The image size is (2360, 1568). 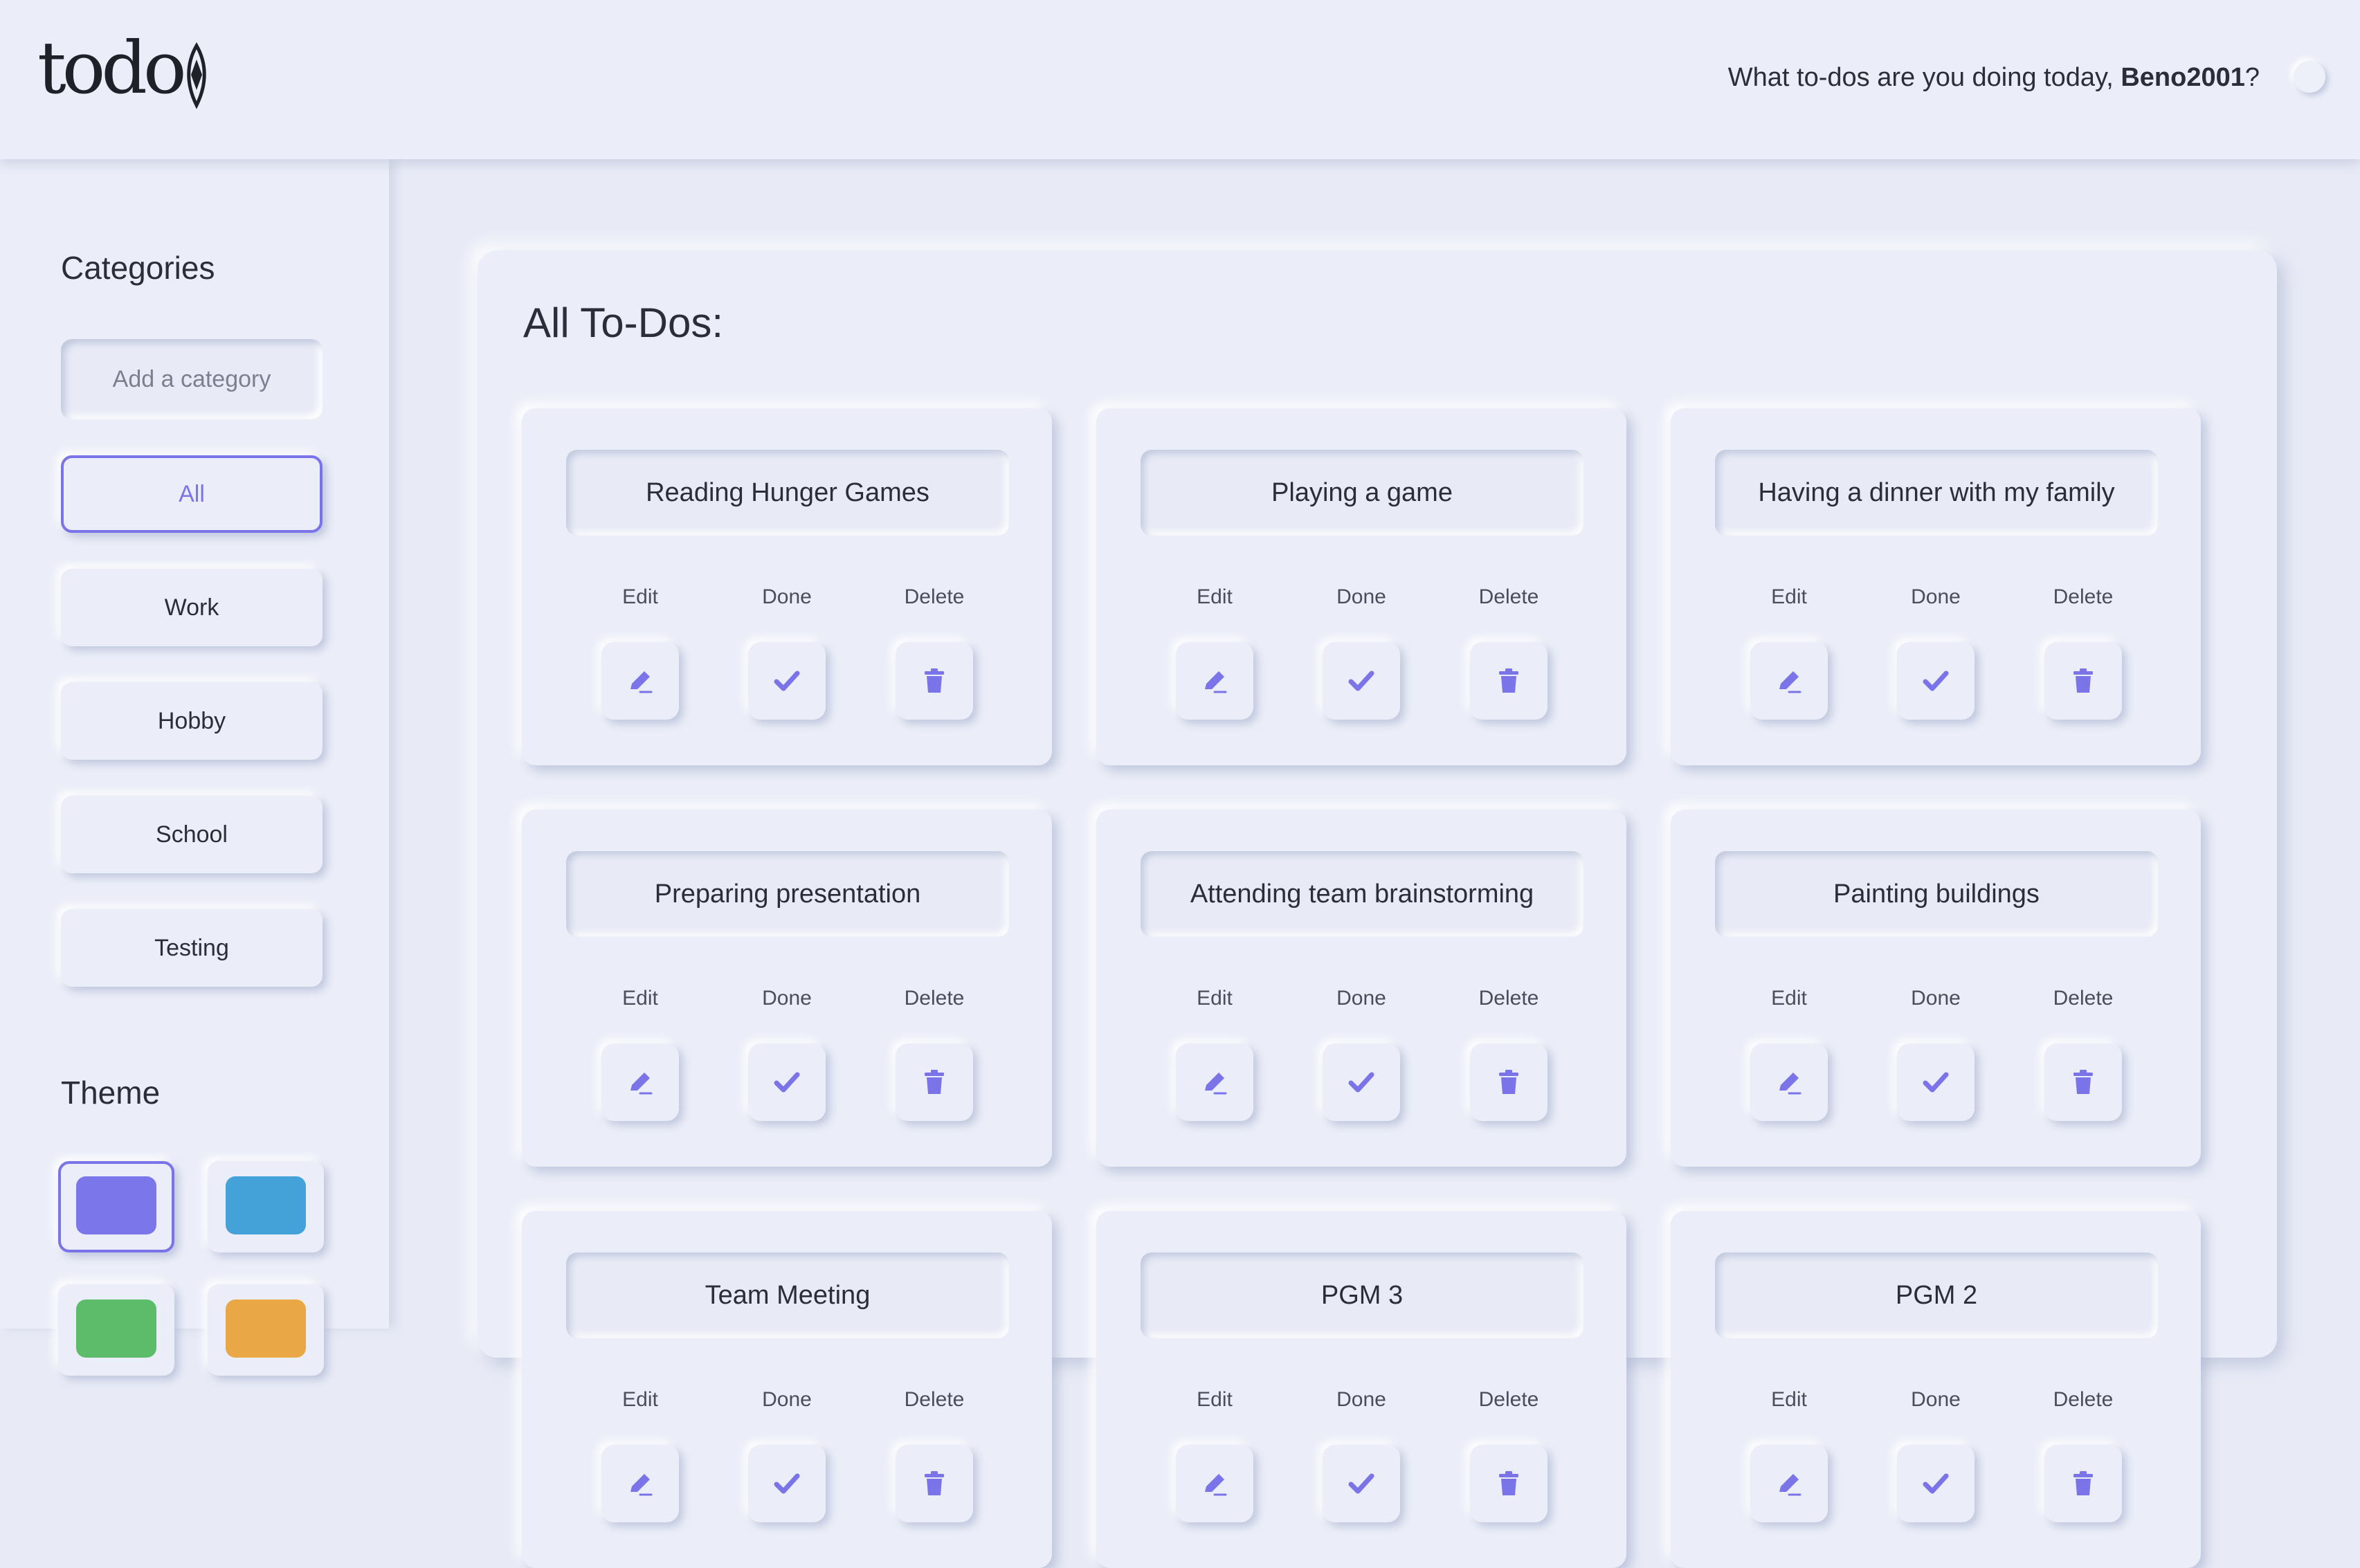 I want to click on category-work-button: Work, so click(x=192, y=607).